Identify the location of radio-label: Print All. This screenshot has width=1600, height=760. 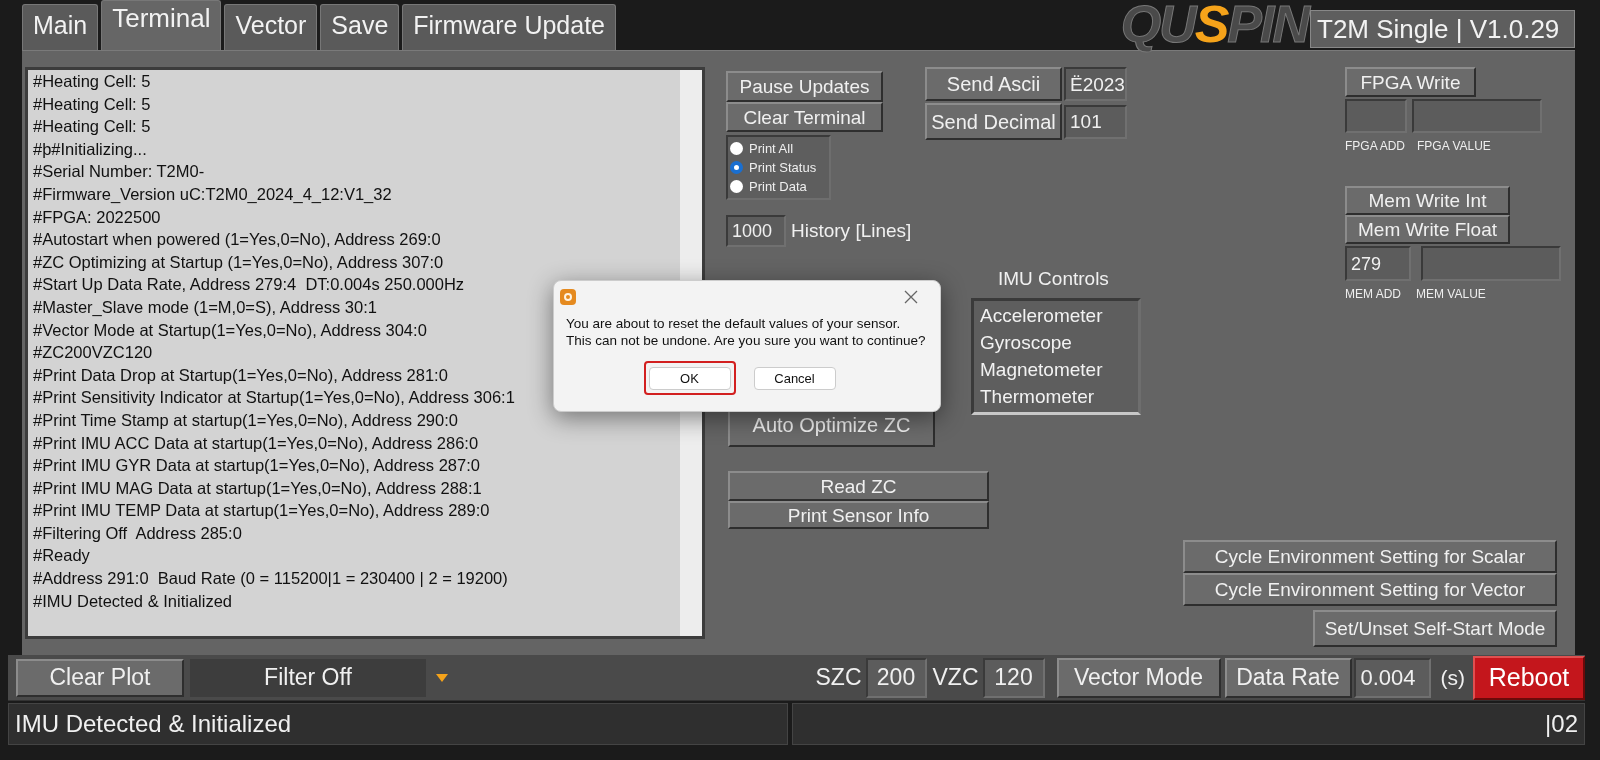
(771, 148).